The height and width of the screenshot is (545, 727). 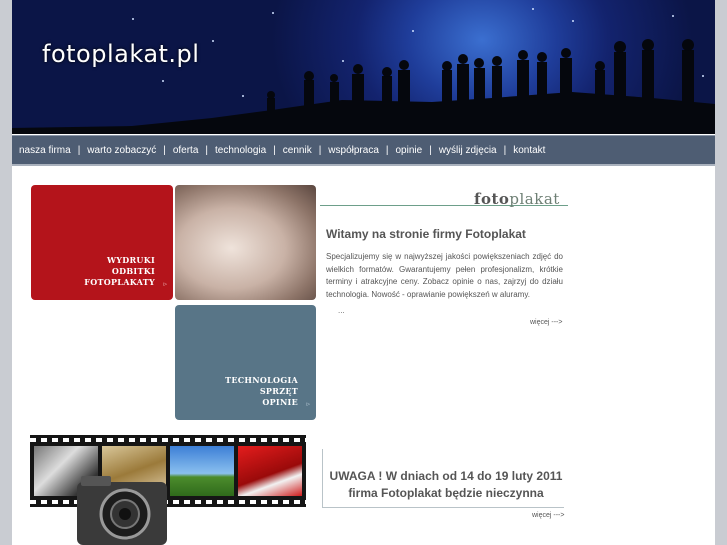 I want to click on tile-line: ODBITKI, so click(x=133, y=271).